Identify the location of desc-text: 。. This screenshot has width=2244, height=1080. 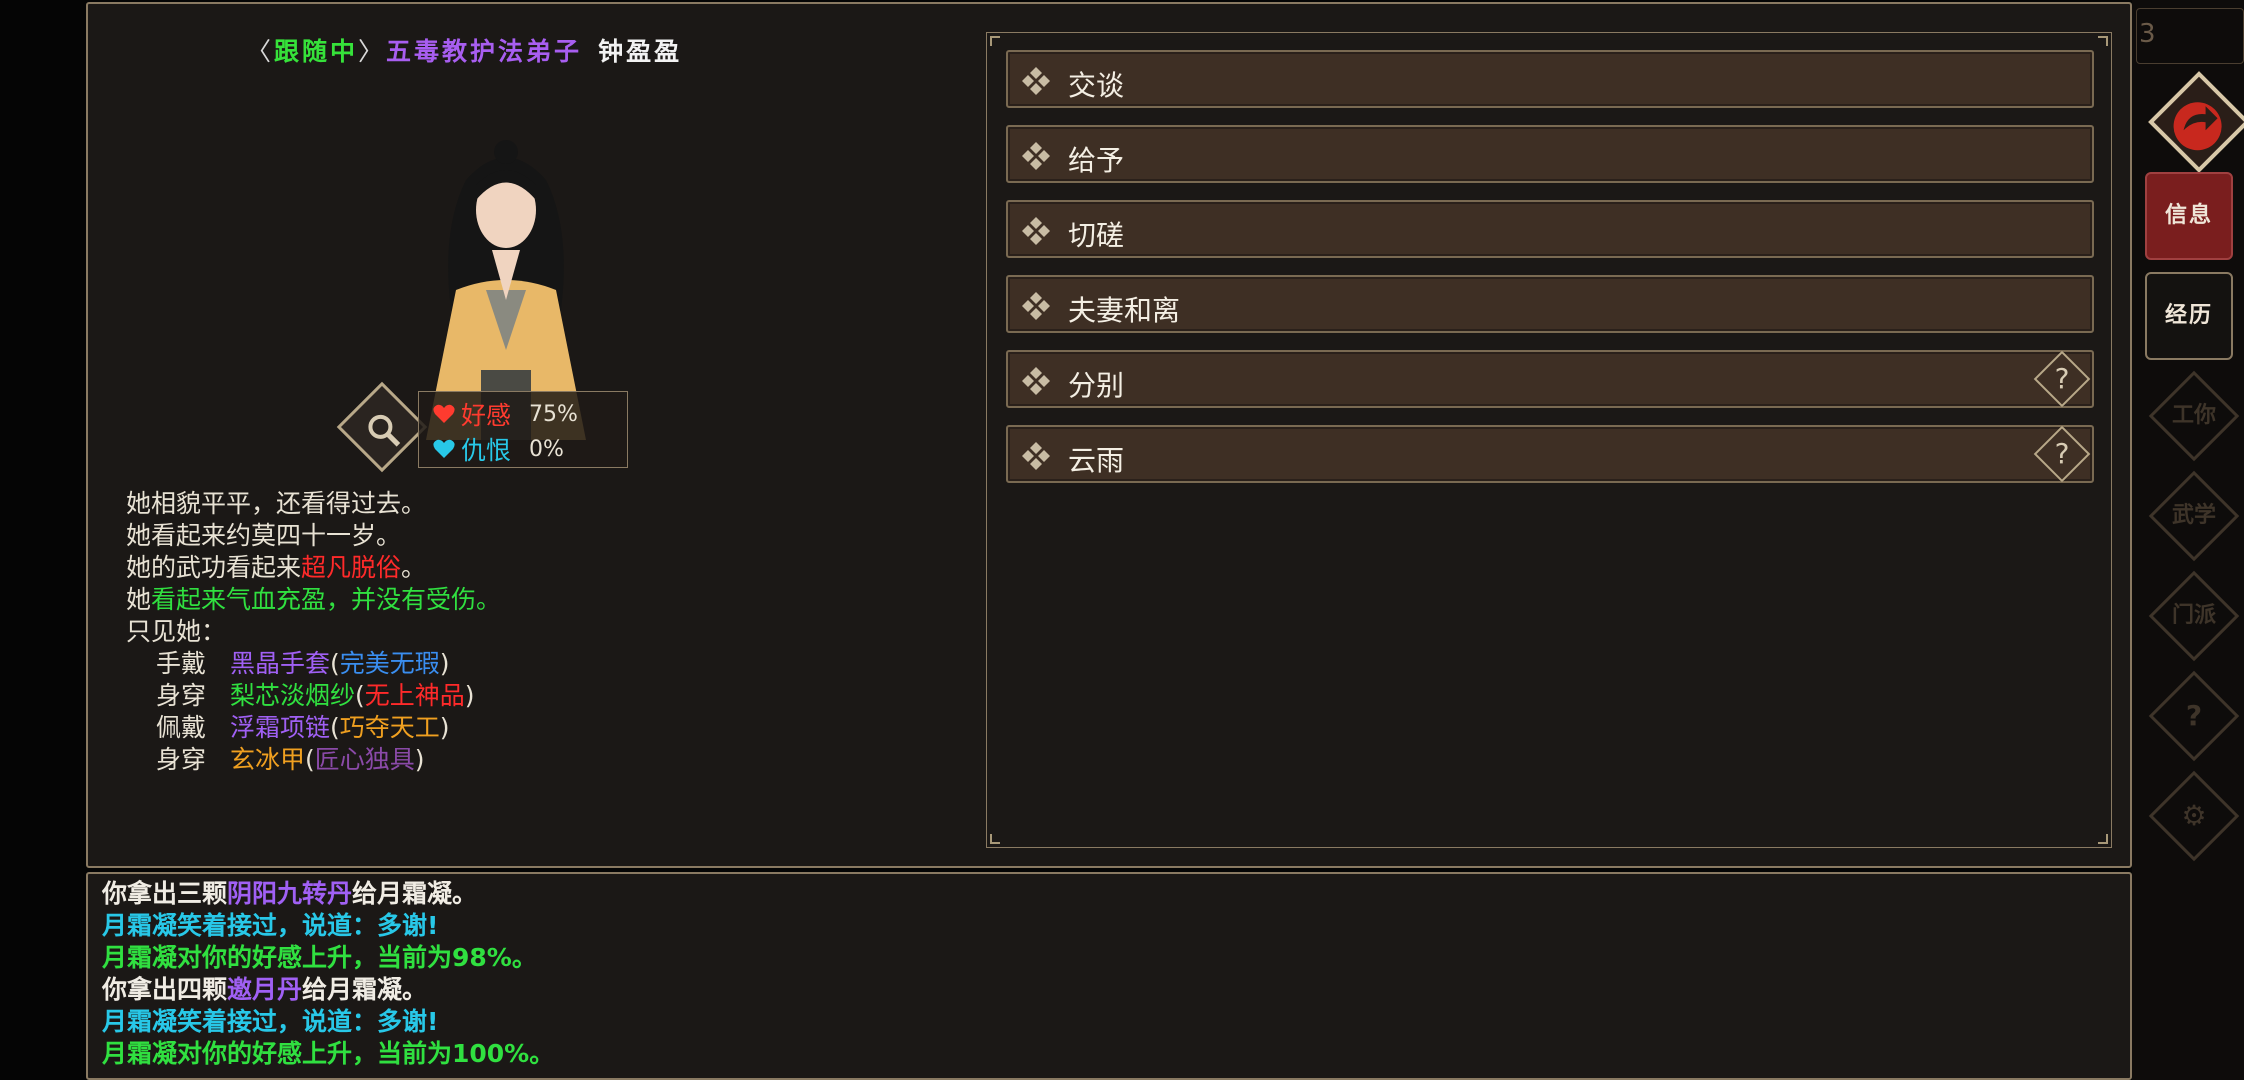
(414, 567).